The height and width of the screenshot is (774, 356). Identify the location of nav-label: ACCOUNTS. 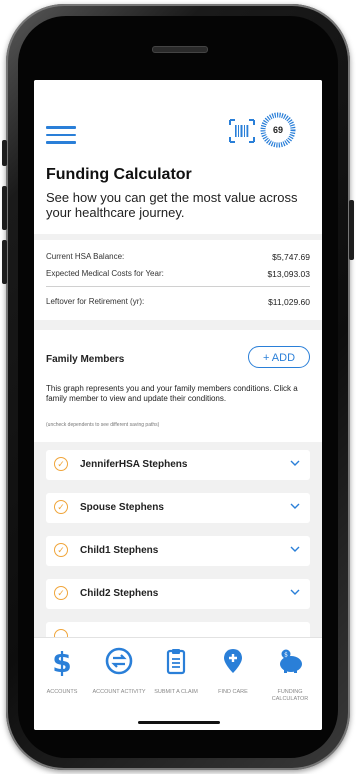
(62, 692).